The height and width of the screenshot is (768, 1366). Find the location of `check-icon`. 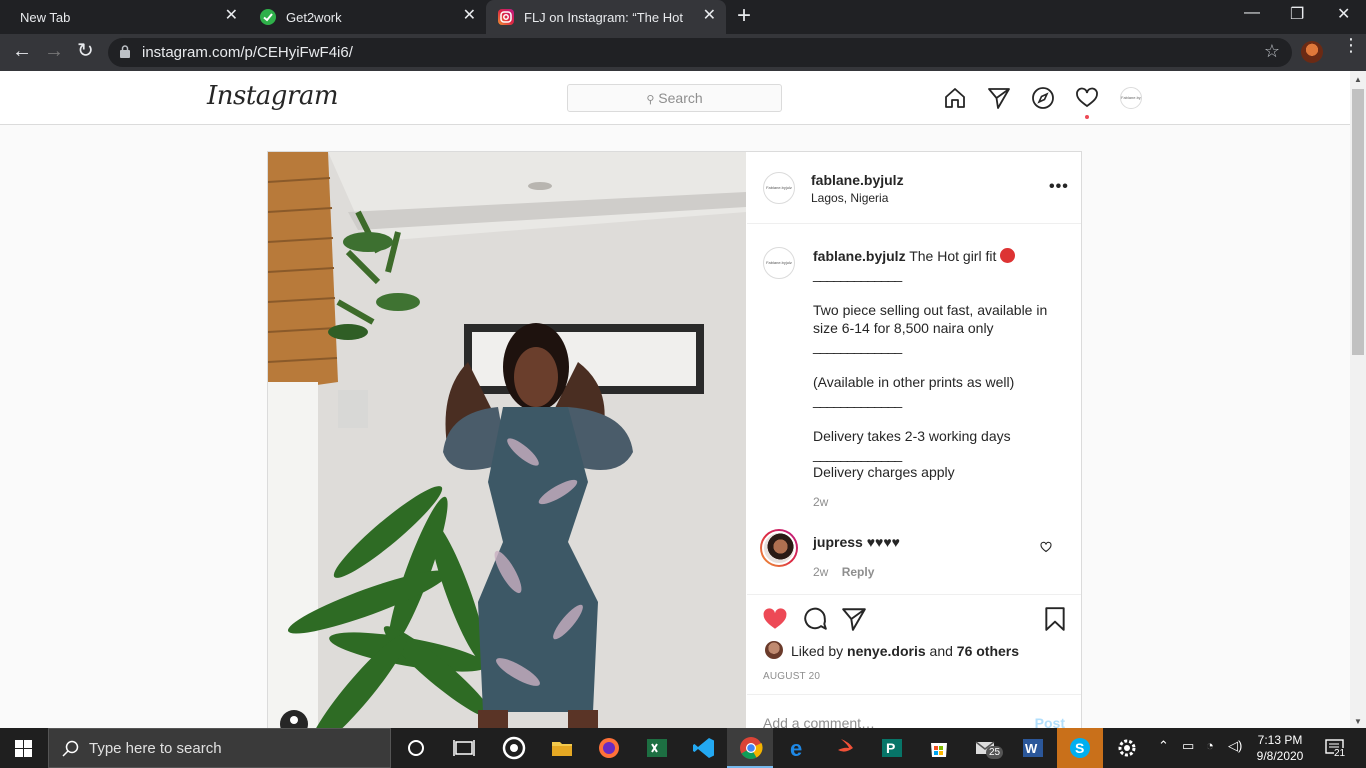

check-icon is located at coordinates (268, 17).